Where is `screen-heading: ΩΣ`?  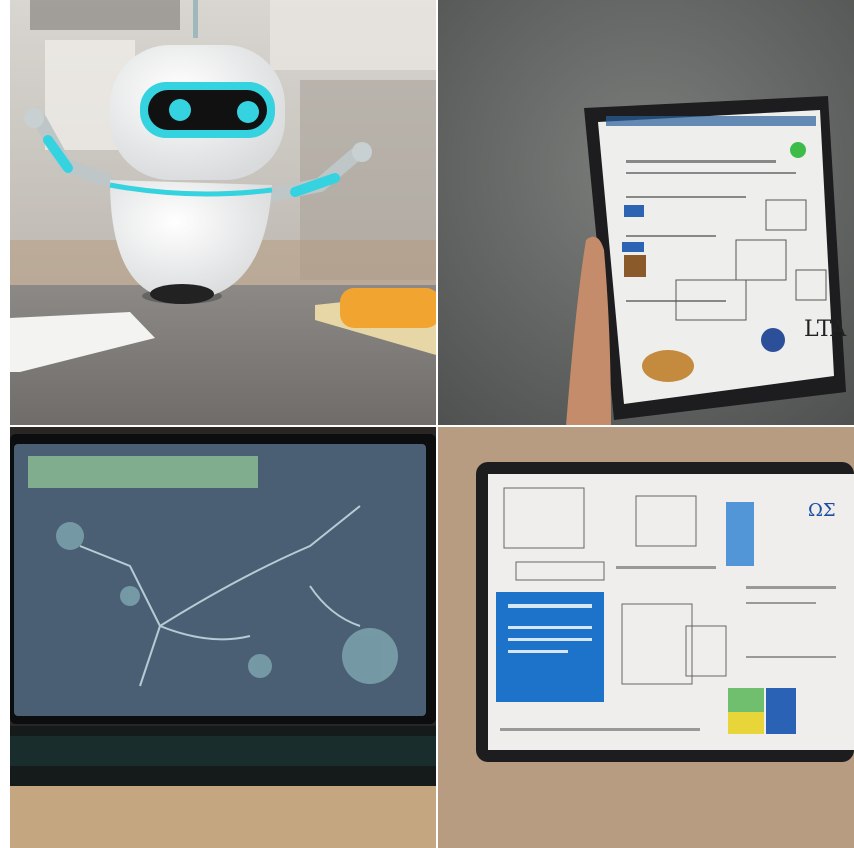 screen-heading: ΩΣ is located at coordinates (822, 510).